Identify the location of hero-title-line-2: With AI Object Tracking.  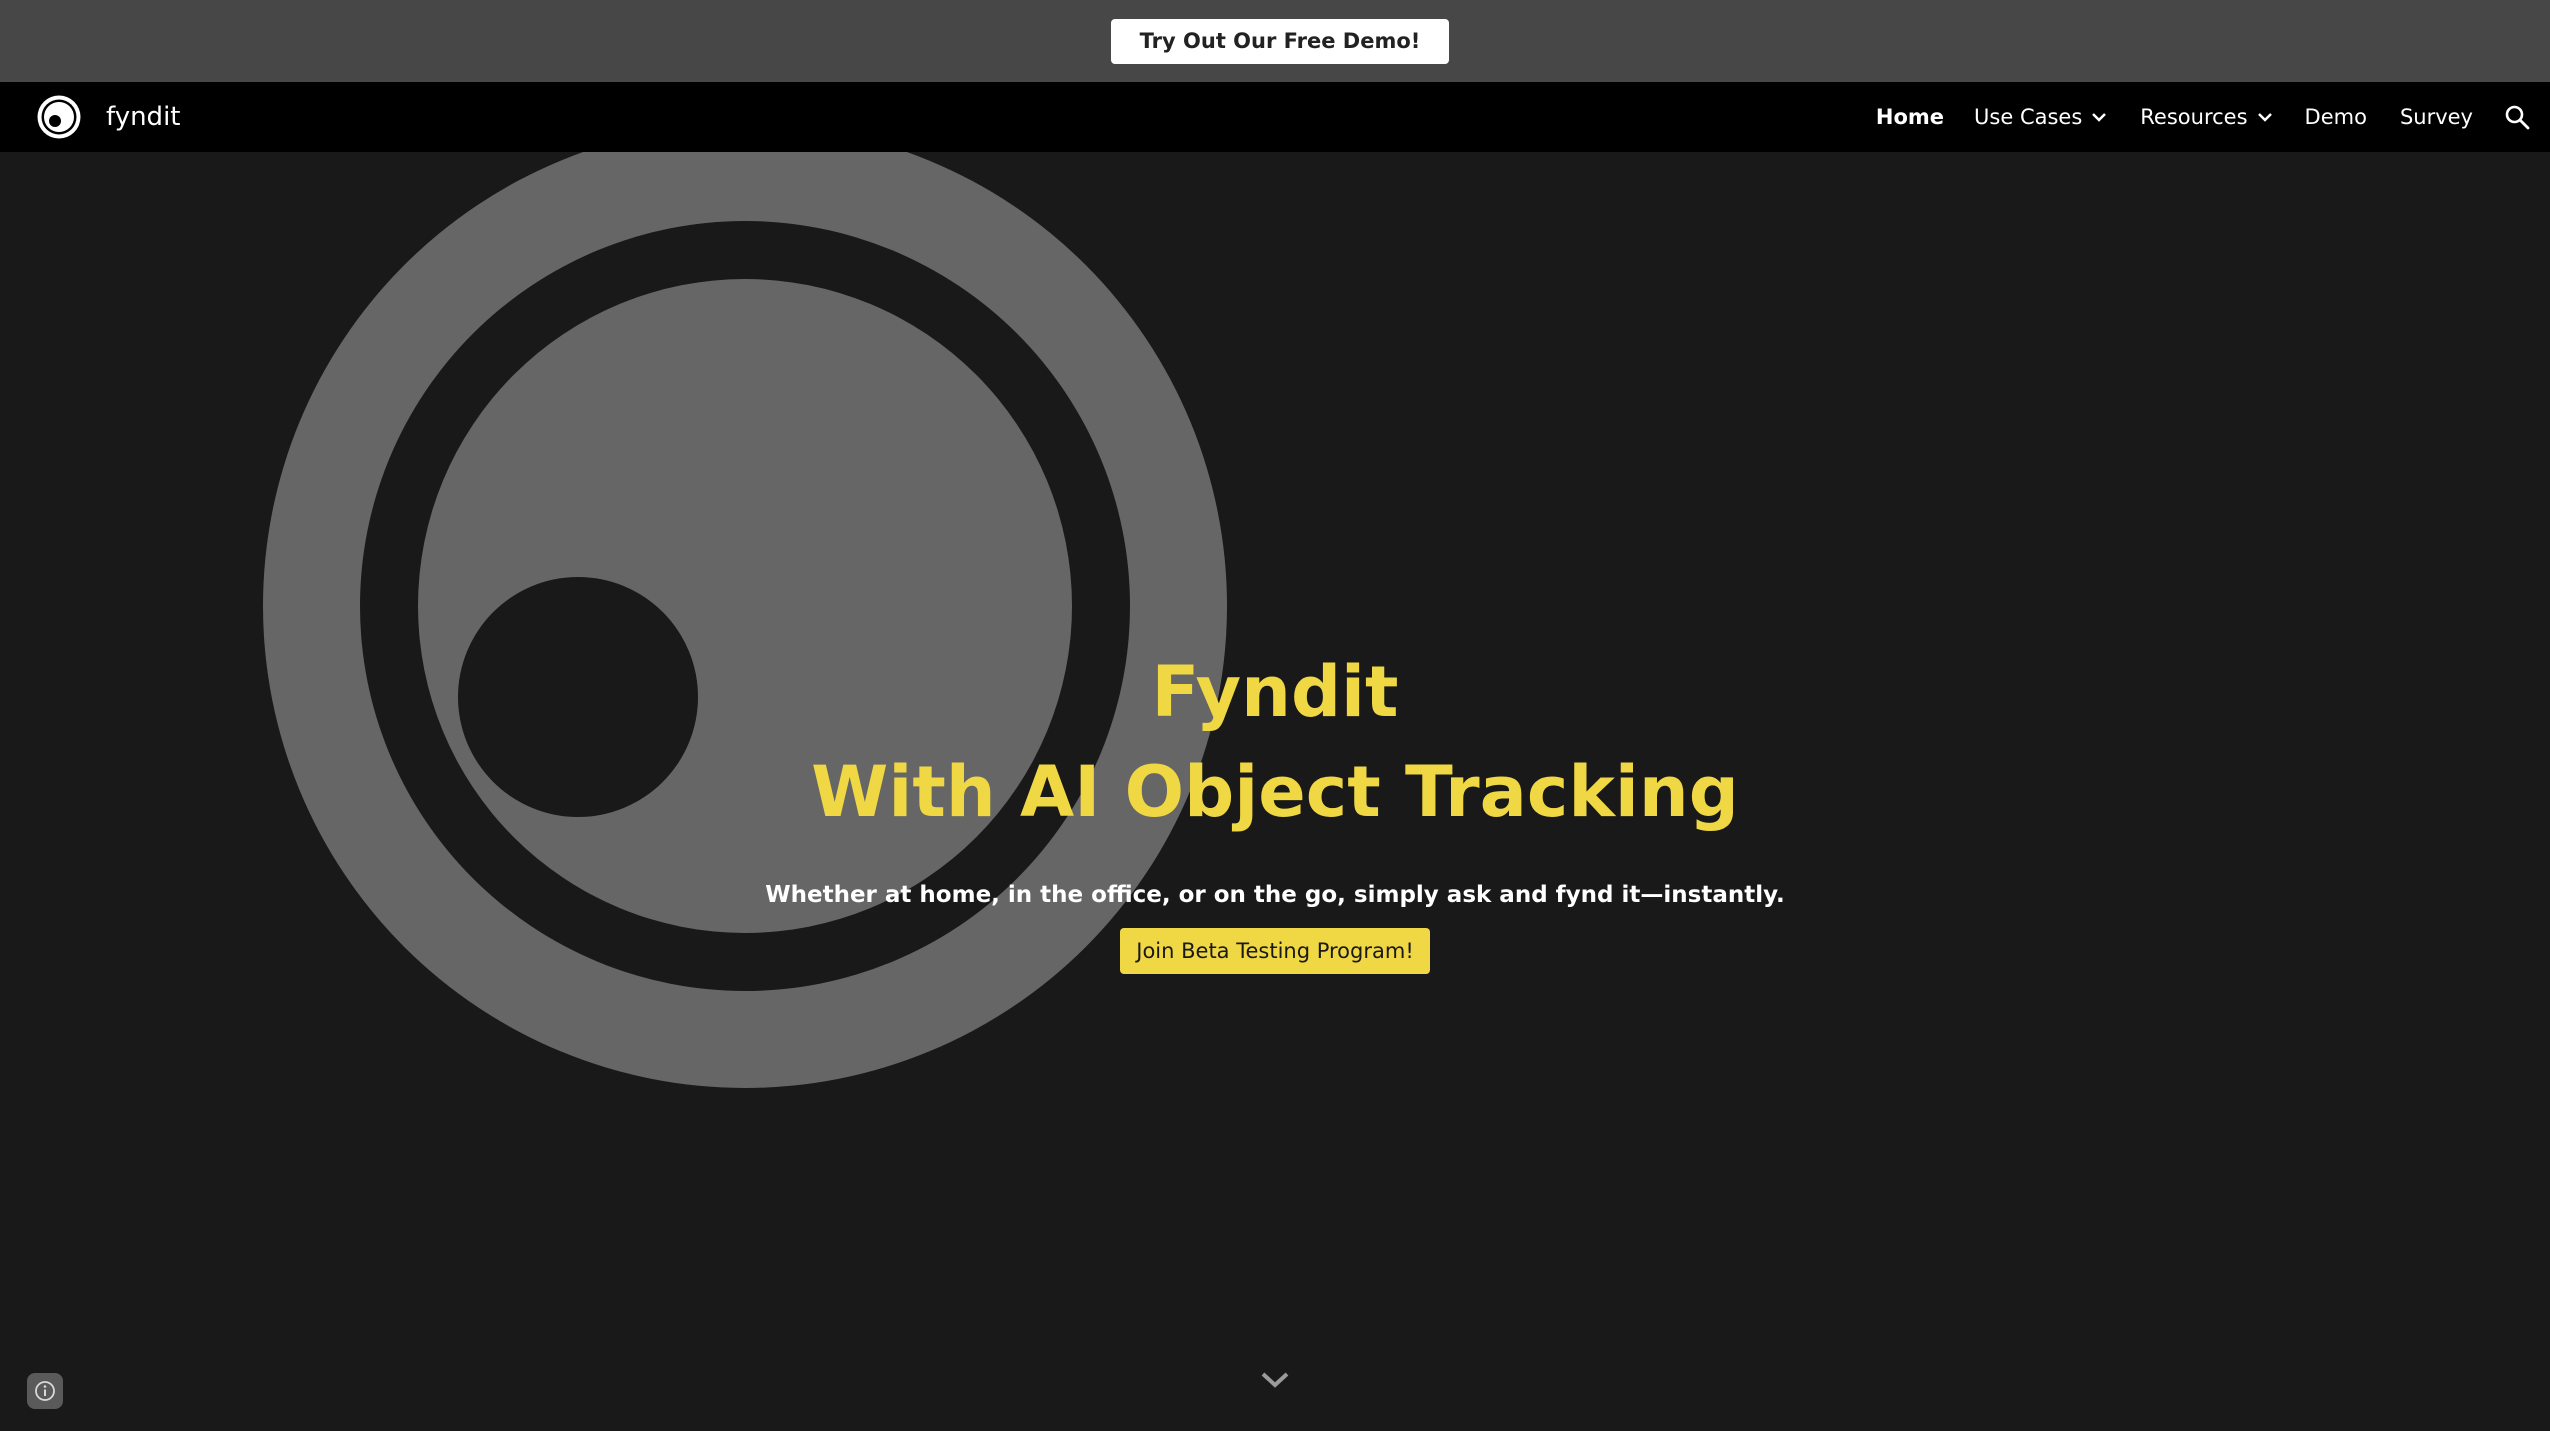
(1275, 792).